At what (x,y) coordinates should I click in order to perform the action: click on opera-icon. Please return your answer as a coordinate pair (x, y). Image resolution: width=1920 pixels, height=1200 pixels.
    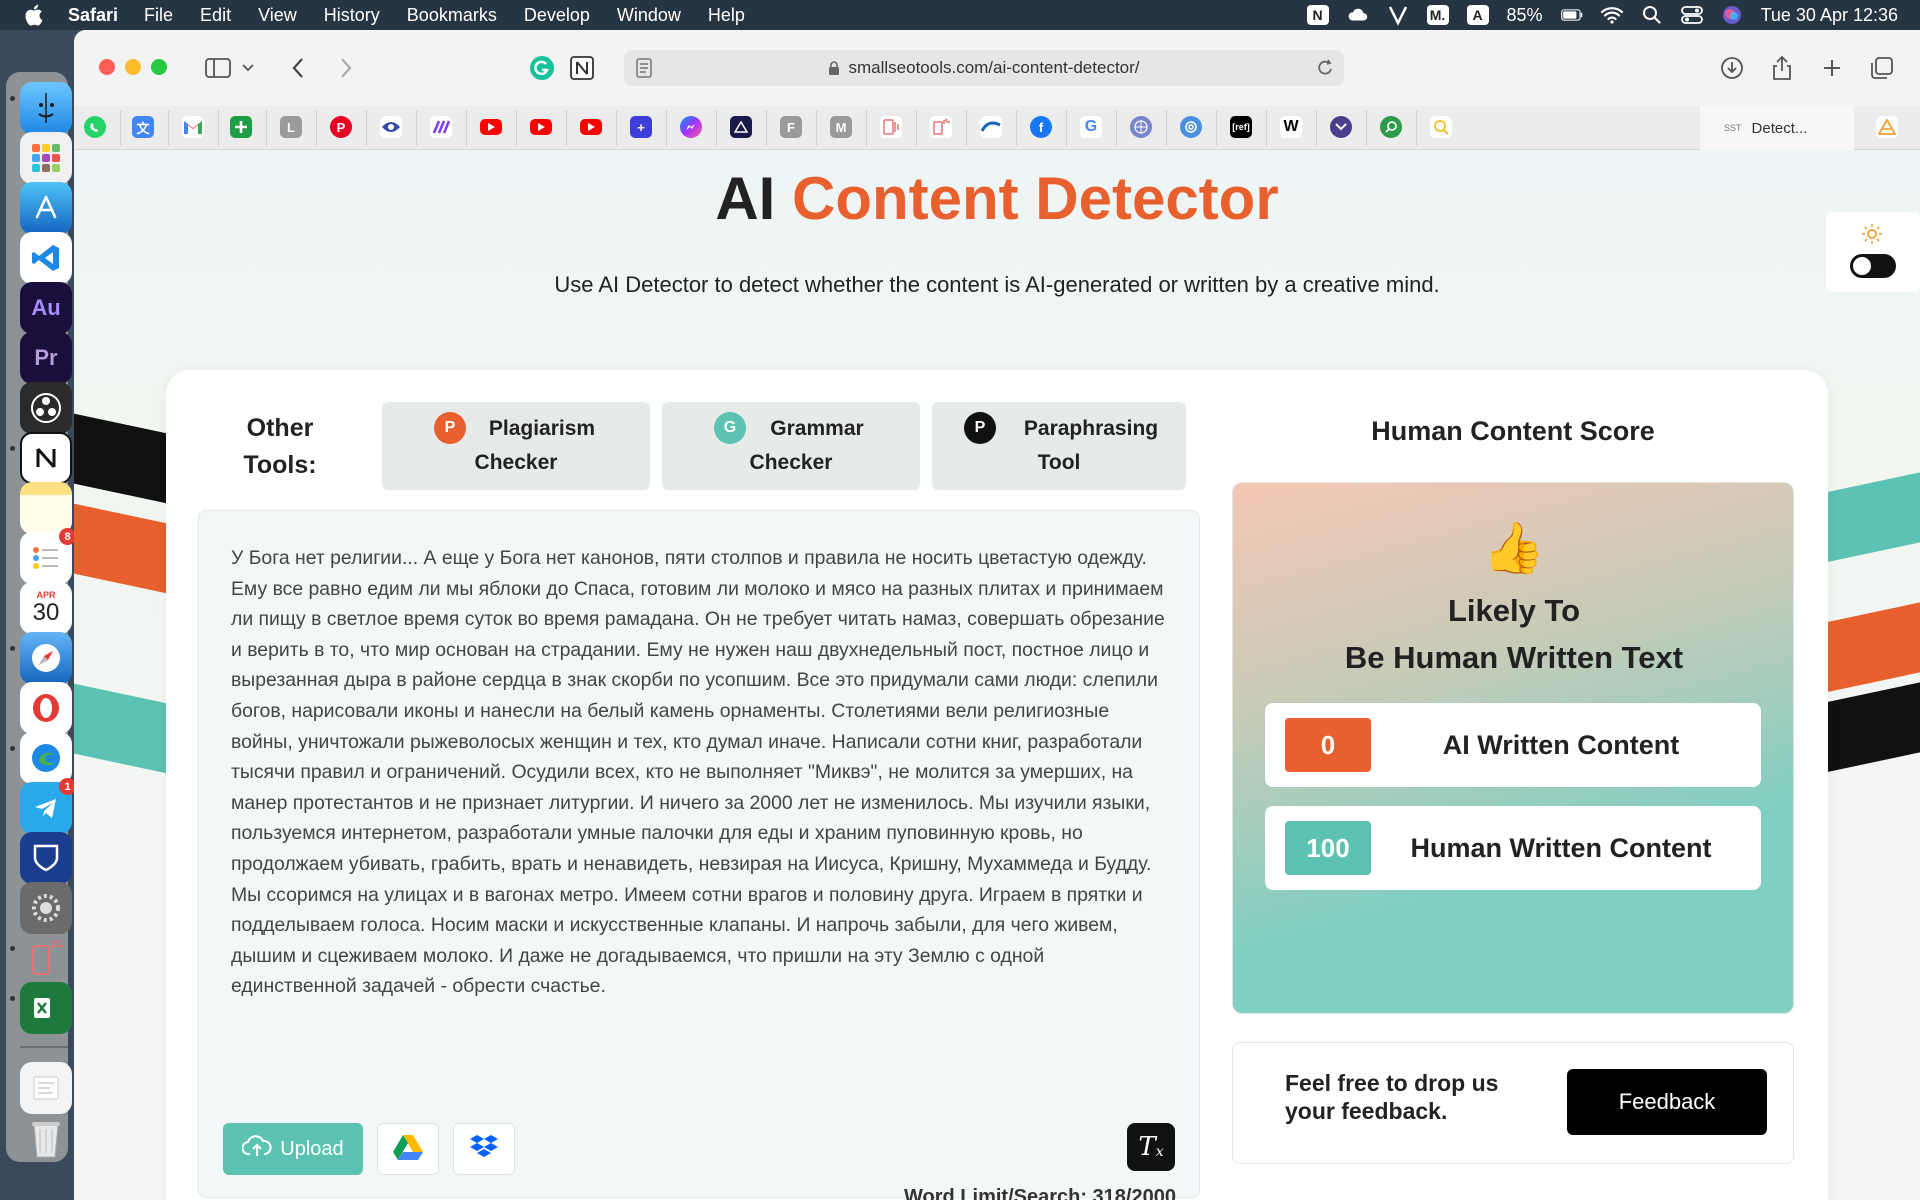
    Looking at the image, I should click on (46, 708).